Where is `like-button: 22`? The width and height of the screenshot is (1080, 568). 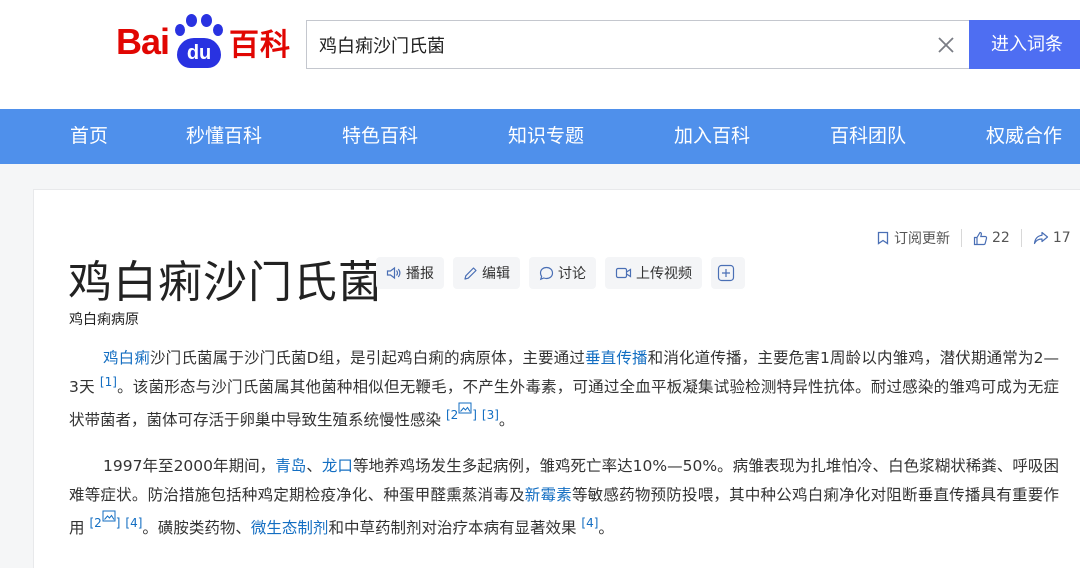
like-button: 22 is located at coordinates (991, 238).